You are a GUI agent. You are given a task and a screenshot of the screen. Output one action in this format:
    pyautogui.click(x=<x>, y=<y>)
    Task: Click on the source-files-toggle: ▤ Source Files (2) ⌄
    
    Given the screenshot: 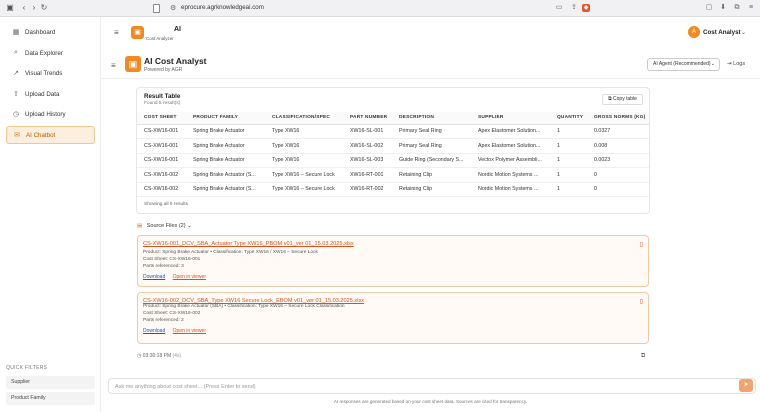 What is the action you would take?
    pyautogui.click(x=164, y=226)
    